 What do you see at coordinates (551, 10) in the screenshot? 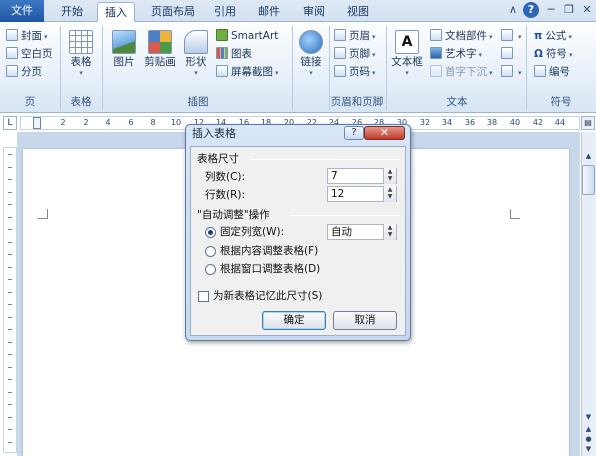
I see `minimize-icon: ─` at bounding box center [551, 10].